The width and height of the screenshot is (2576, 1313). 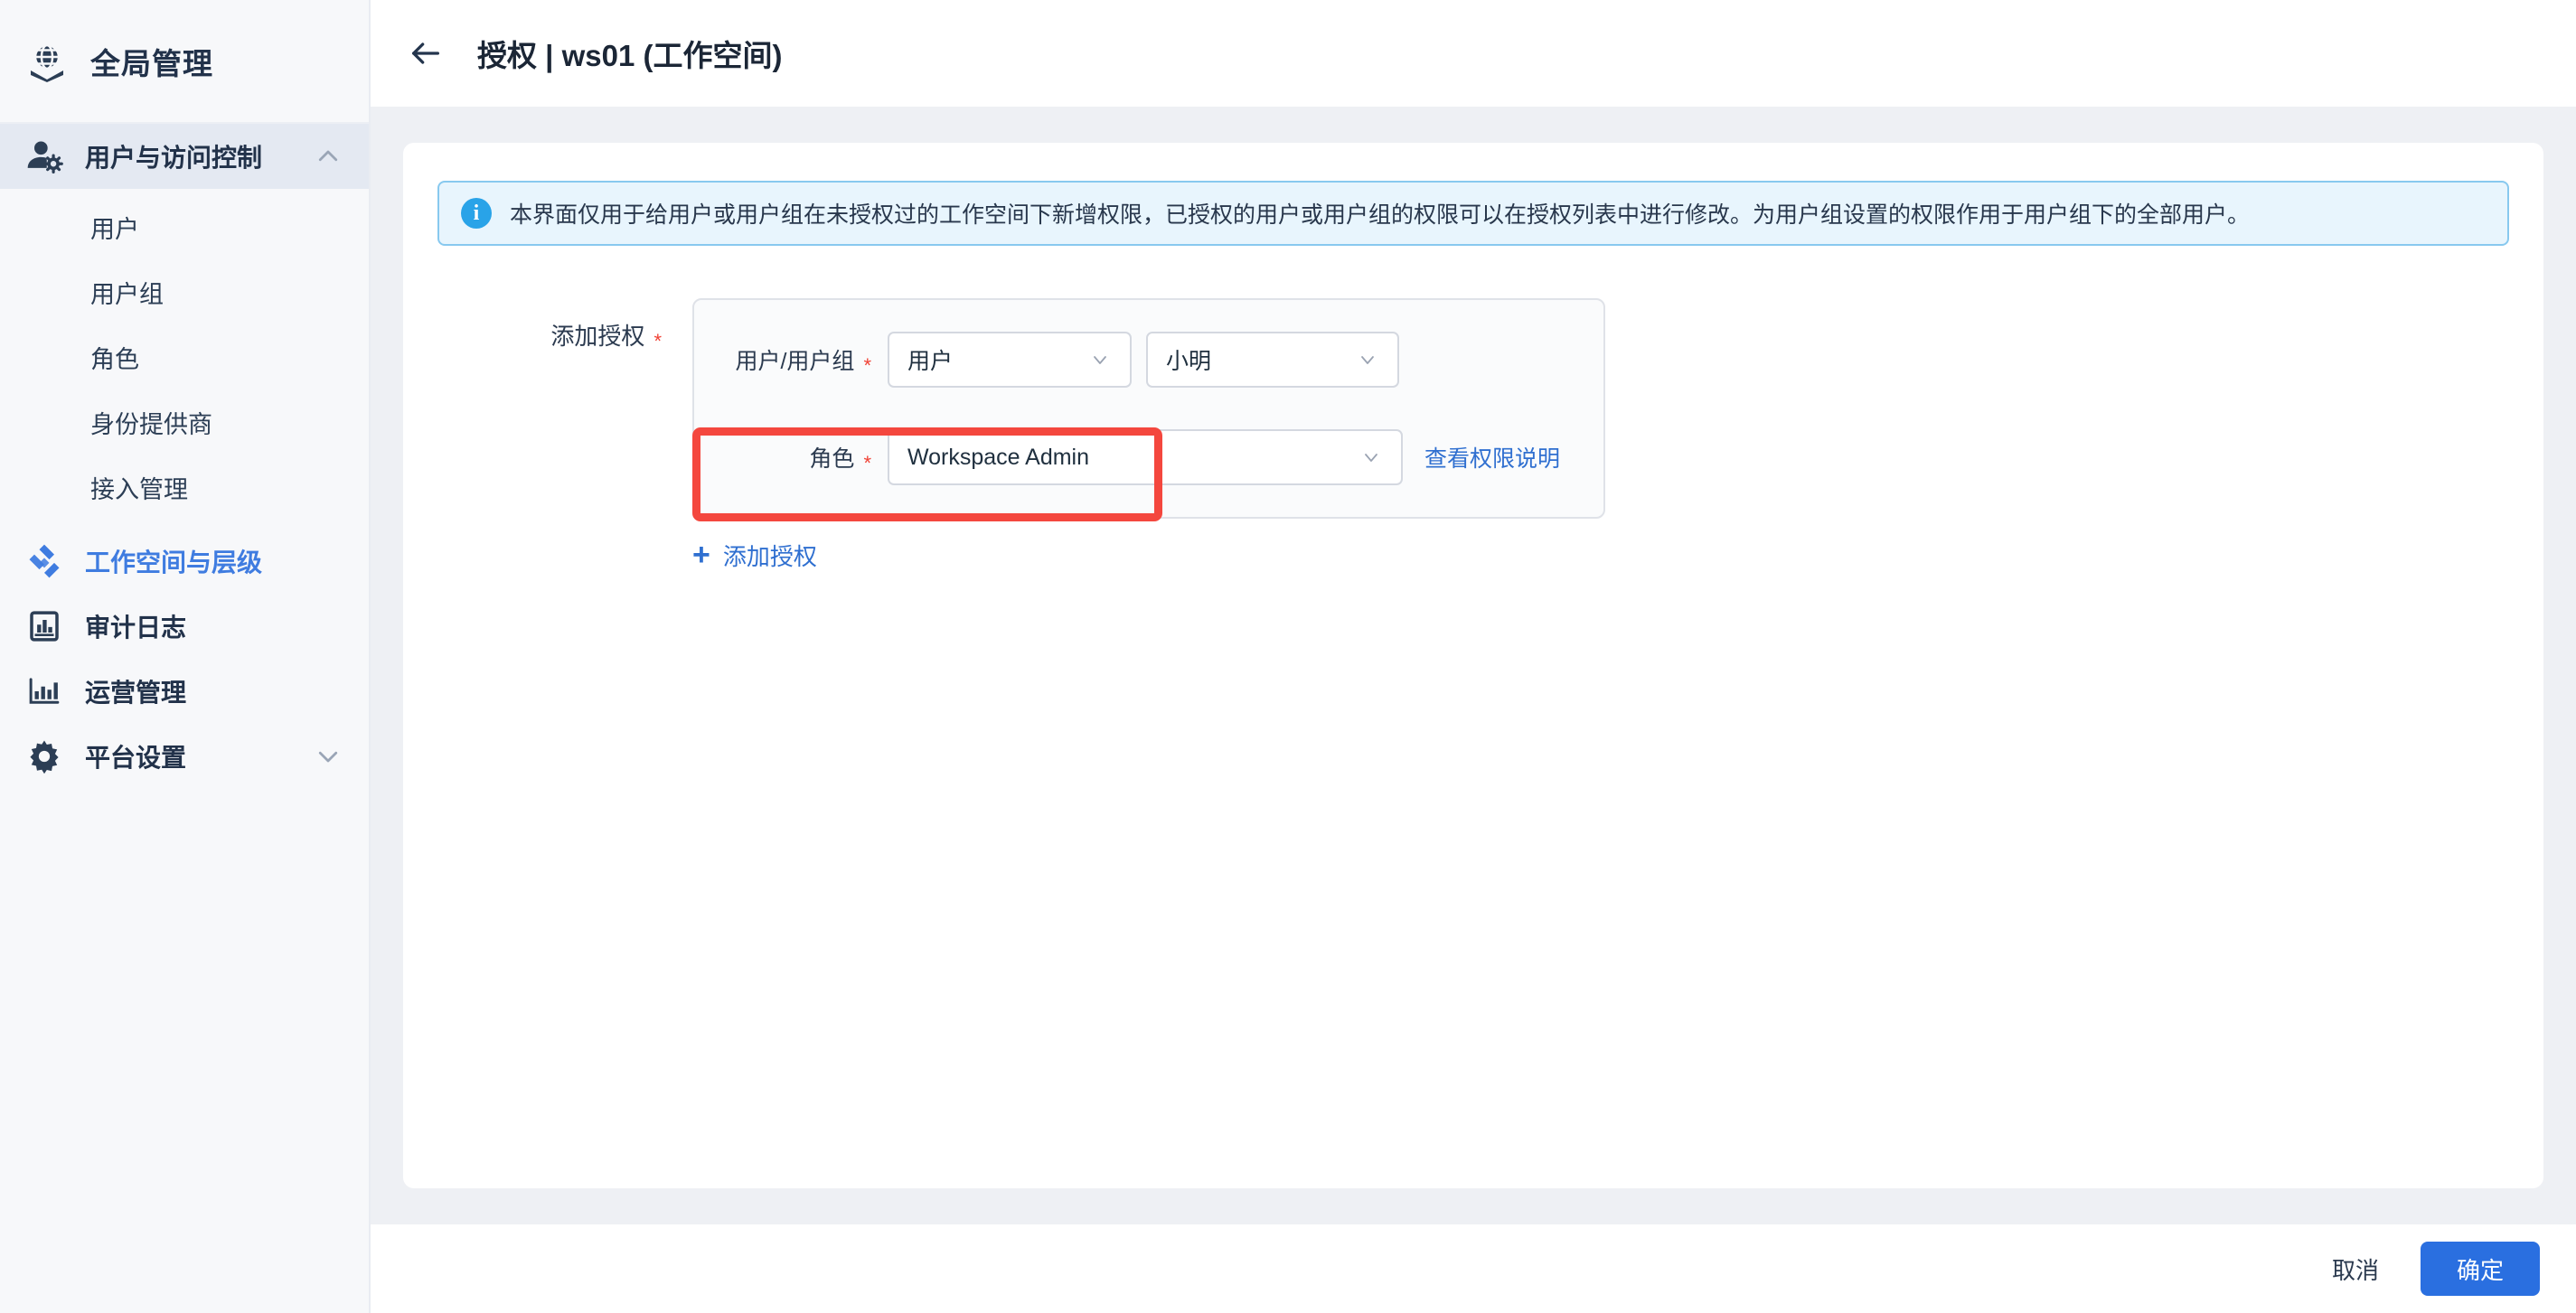 What do you see at coordinates (1492, 457) in the screenshot?
I see `view-permission-description-link: 查看权限说明` at bounding box center [1492, 457].